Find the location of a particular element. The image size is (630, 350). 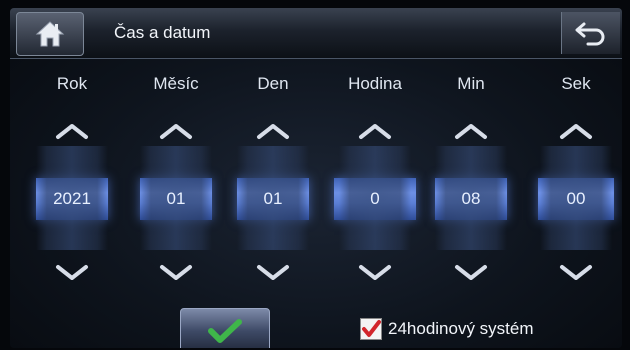

minute-value: 08 is located at coordinates (471, 198).